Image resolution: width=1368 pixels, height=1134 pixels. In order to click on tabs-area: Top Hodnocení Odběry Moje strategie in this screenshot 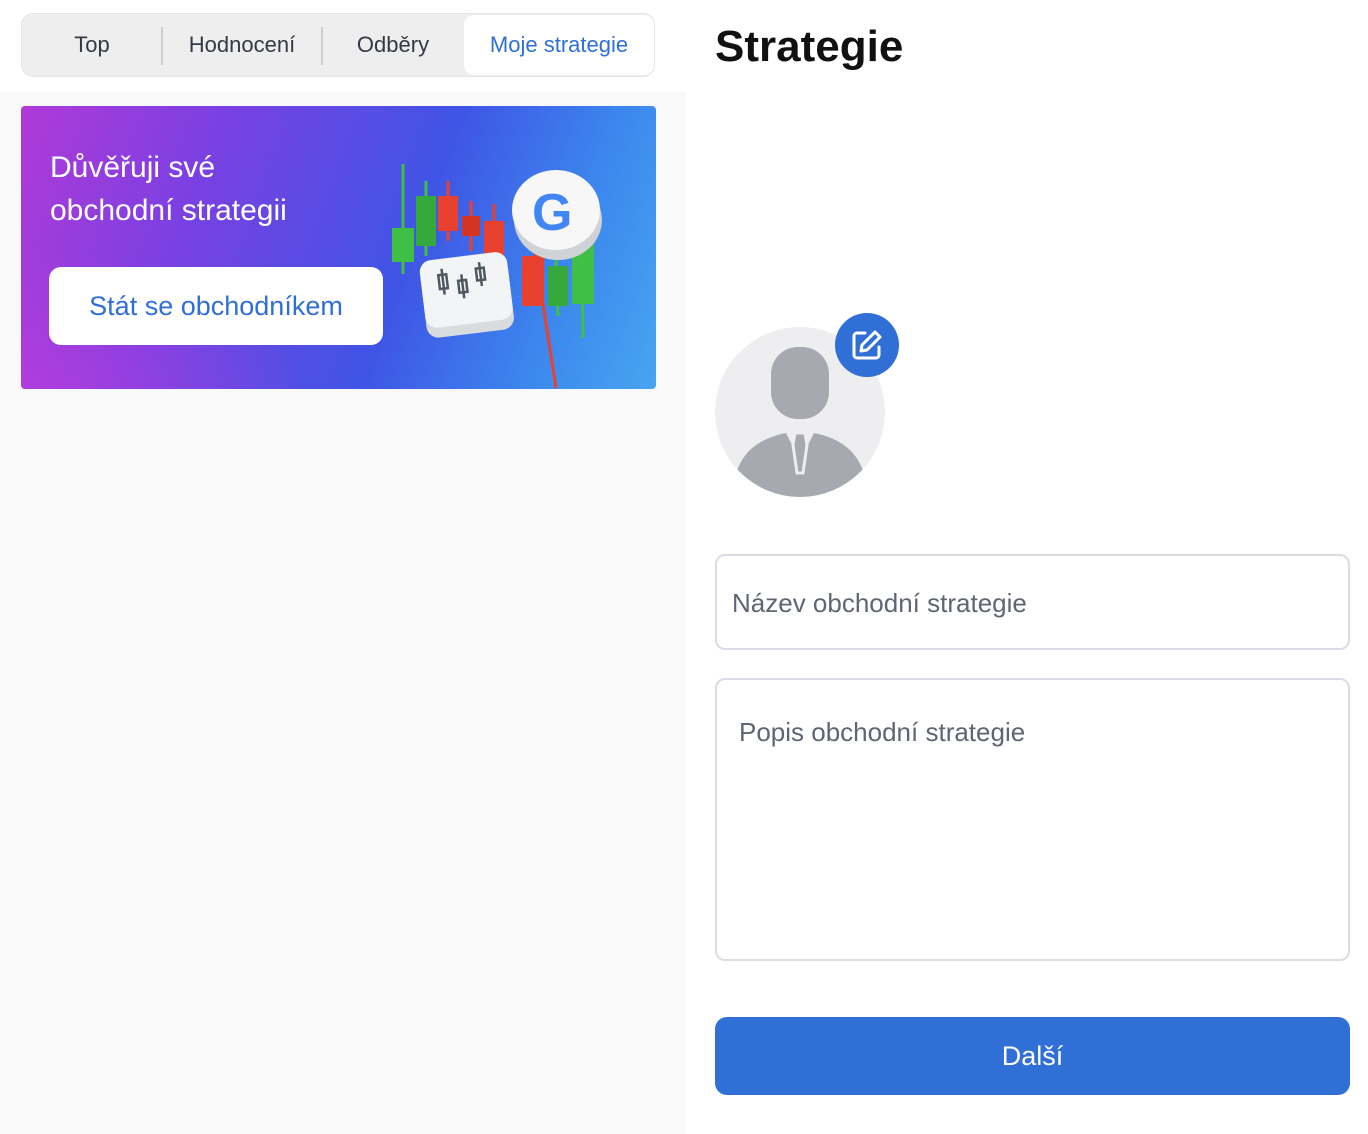, I will do `click(343, 46)`.